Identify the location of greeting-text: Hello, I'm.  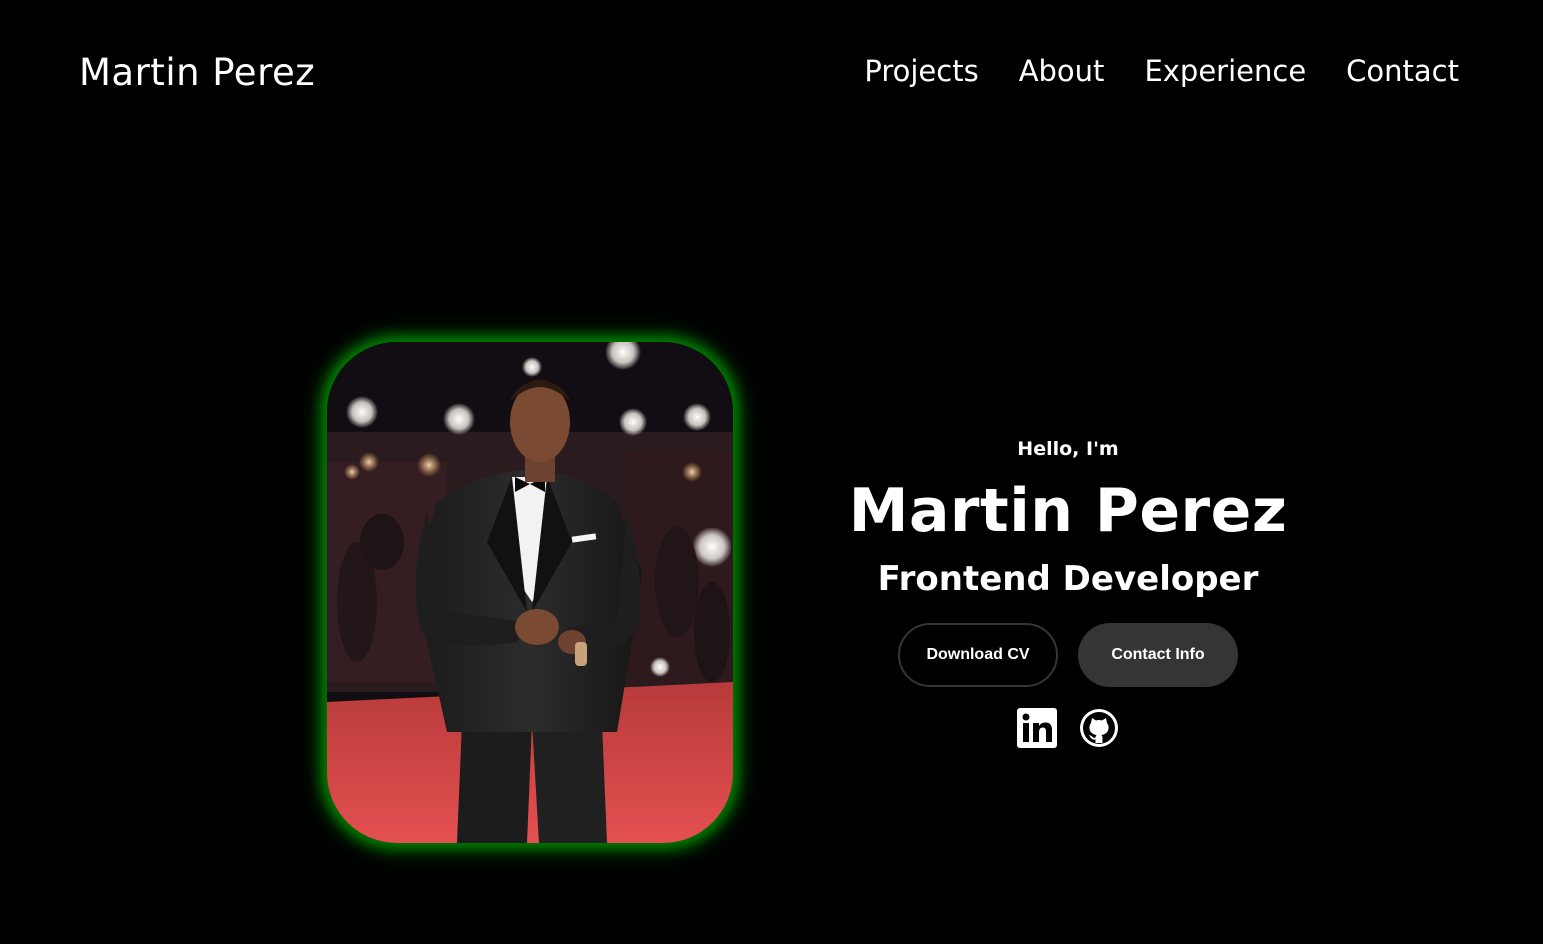
(1068, 449).